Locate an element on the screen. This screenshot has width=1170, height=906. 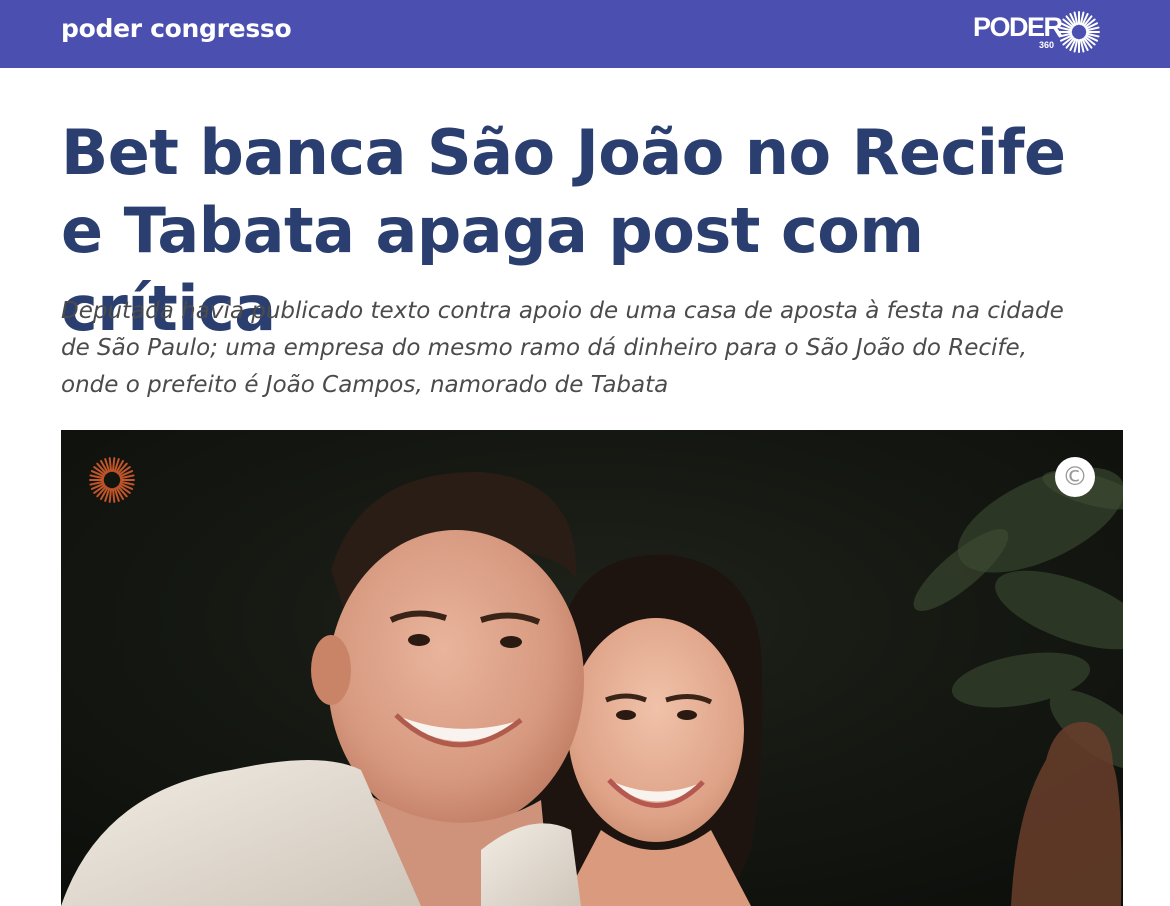
burst-icon is located at coordinates (1079, 32).